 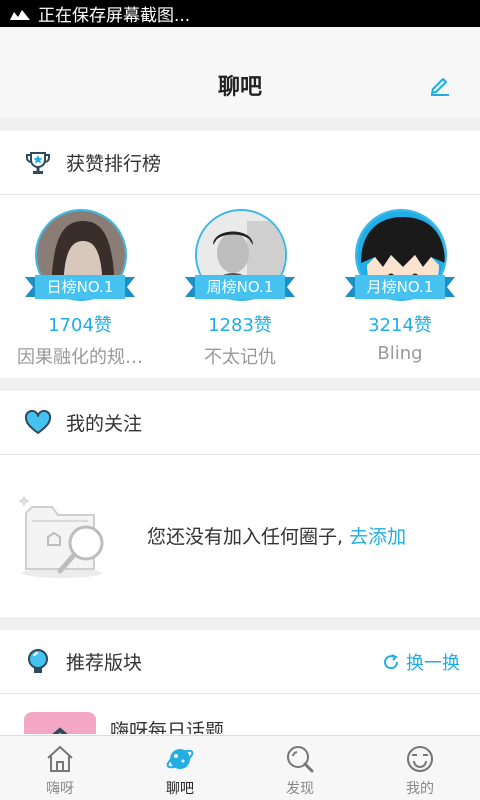 I want to click on board-item: 嗨呀每日话题, so click(x=240, y=714).